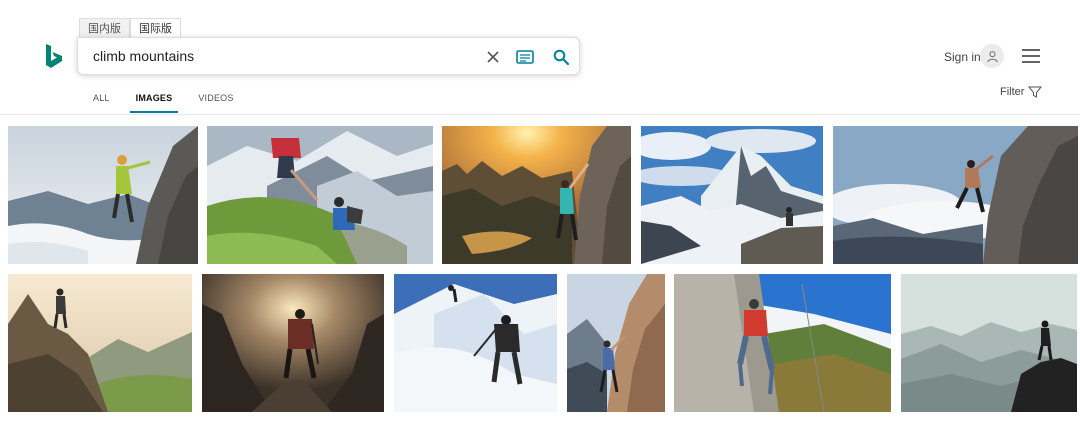 The image size is (1080, 421). I want to click on region-tab-domestic: 国内版, so click(104, 28).